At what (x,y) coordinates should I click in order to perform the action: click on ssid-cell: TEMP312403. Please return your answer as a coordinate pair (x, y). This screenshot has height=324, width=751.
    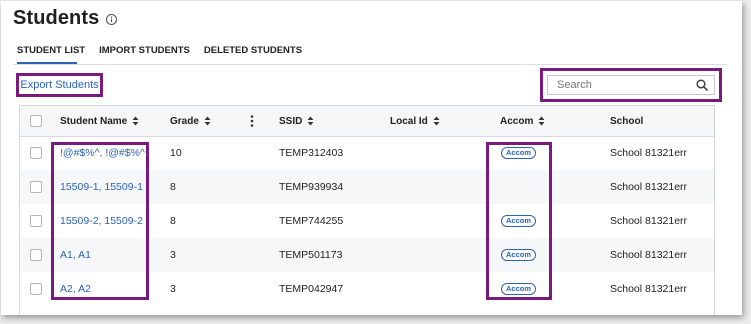
    Looking at the image, I should click on (311, 153).